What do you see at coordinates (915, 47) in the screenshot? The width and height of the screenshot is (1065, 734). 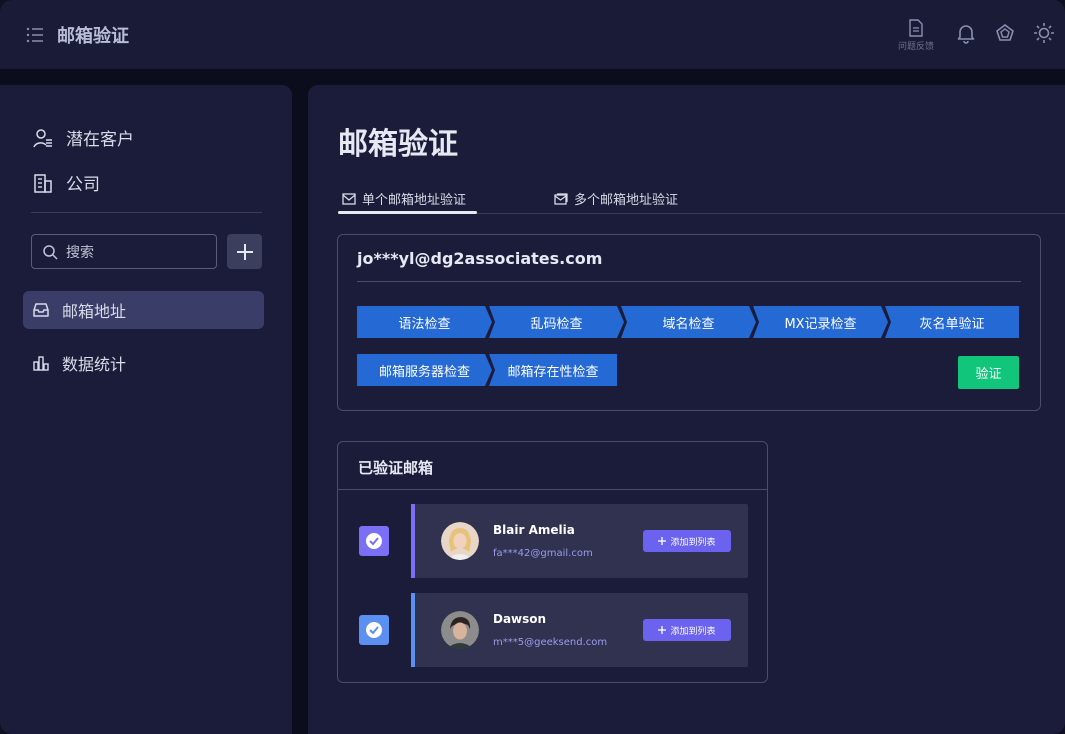 I see `feedback-label: 问题反馈` at bounding box center [915, 47].